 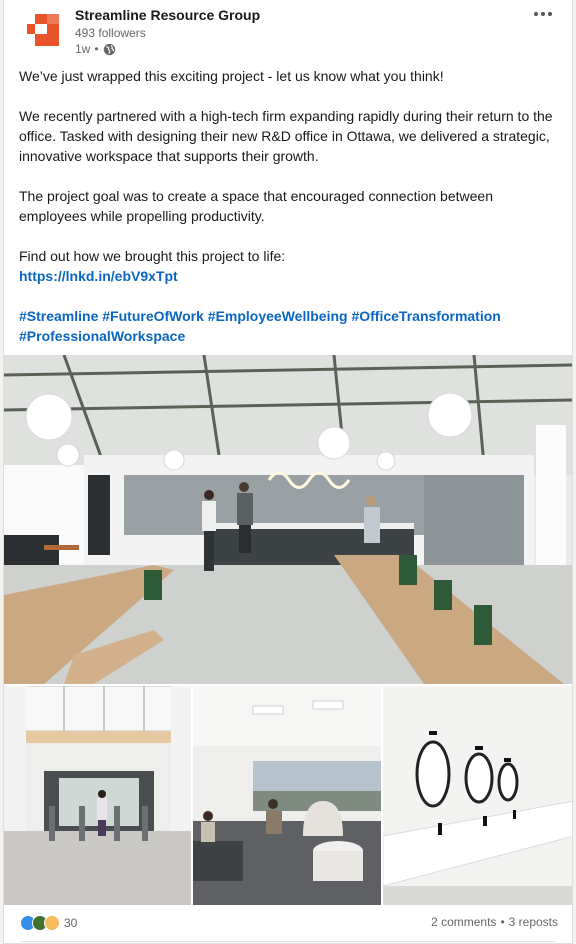 What do you see at coordinates (425, 316) in the screenshot?
I see `hashtag-link: #OfficeTransformation` at bounding box center [425, 316].